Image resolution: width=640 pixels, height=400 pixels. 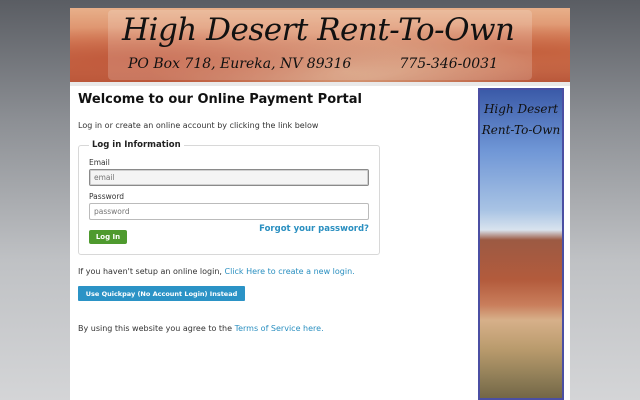 What do you see at coordinates (318, 30) in the screenshot?
I see `banner-title: High Desert Rent-To-Own` at bounding box center [318, 30].